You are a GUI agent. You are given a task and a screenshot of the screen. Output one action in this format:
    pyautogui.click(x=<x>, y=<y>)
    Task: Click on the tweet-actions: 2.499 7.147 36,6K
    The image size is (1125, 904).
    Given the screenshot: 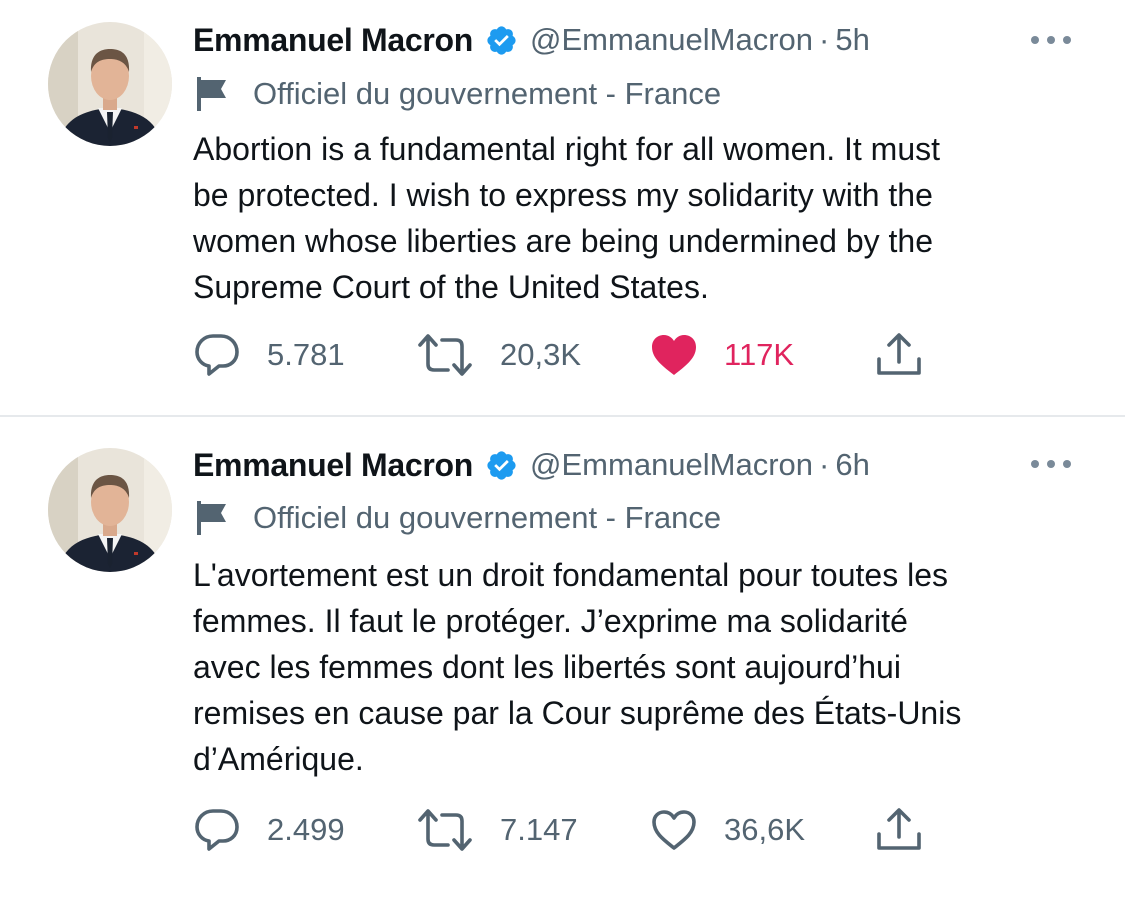 What is the action you would take?
    pyautogui.click(x=562, y=830)
    